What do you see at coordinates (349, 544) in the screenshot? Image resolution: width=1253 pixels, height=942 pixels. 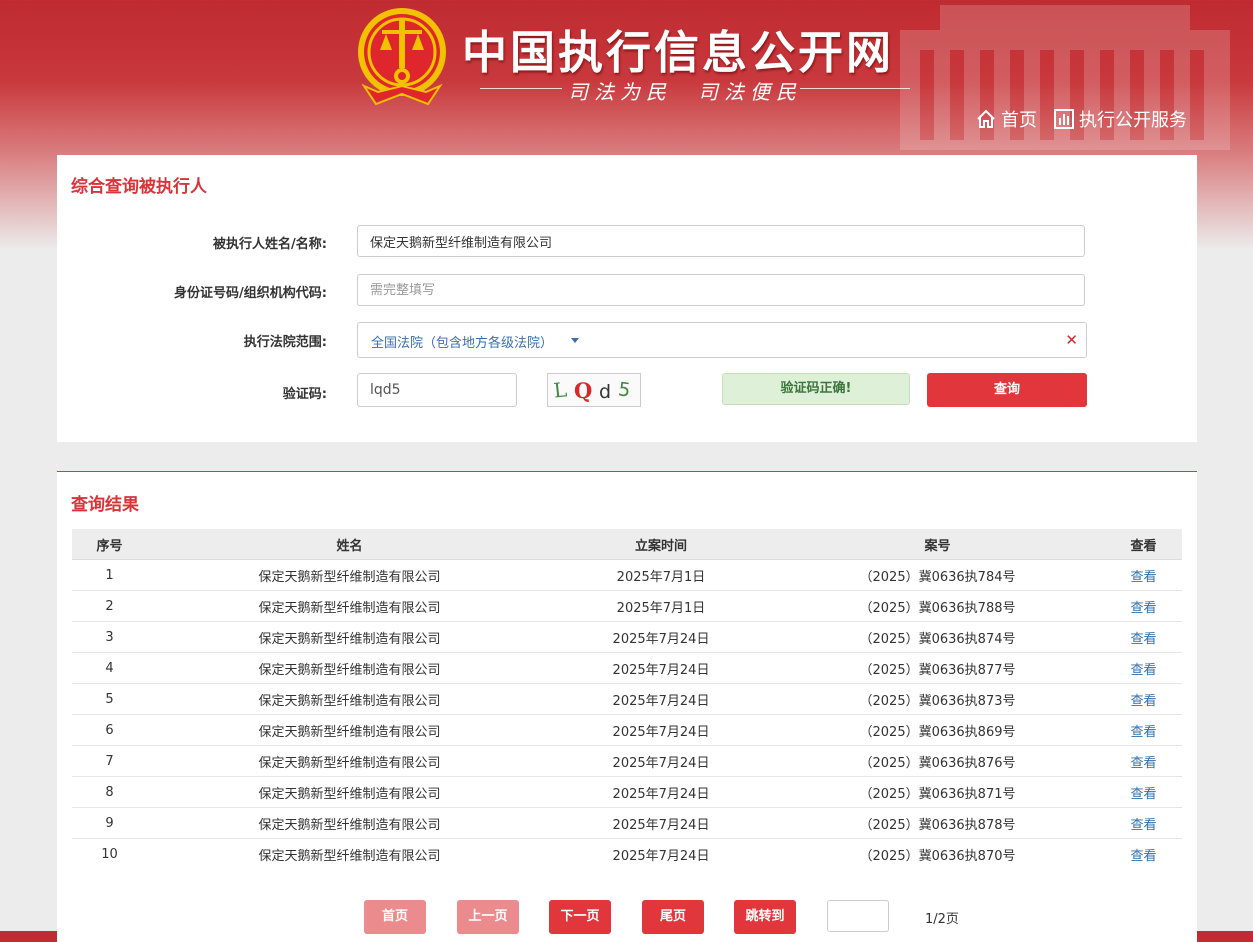 I see `column-header-name: 姓名` at bounding box center [349, 544].